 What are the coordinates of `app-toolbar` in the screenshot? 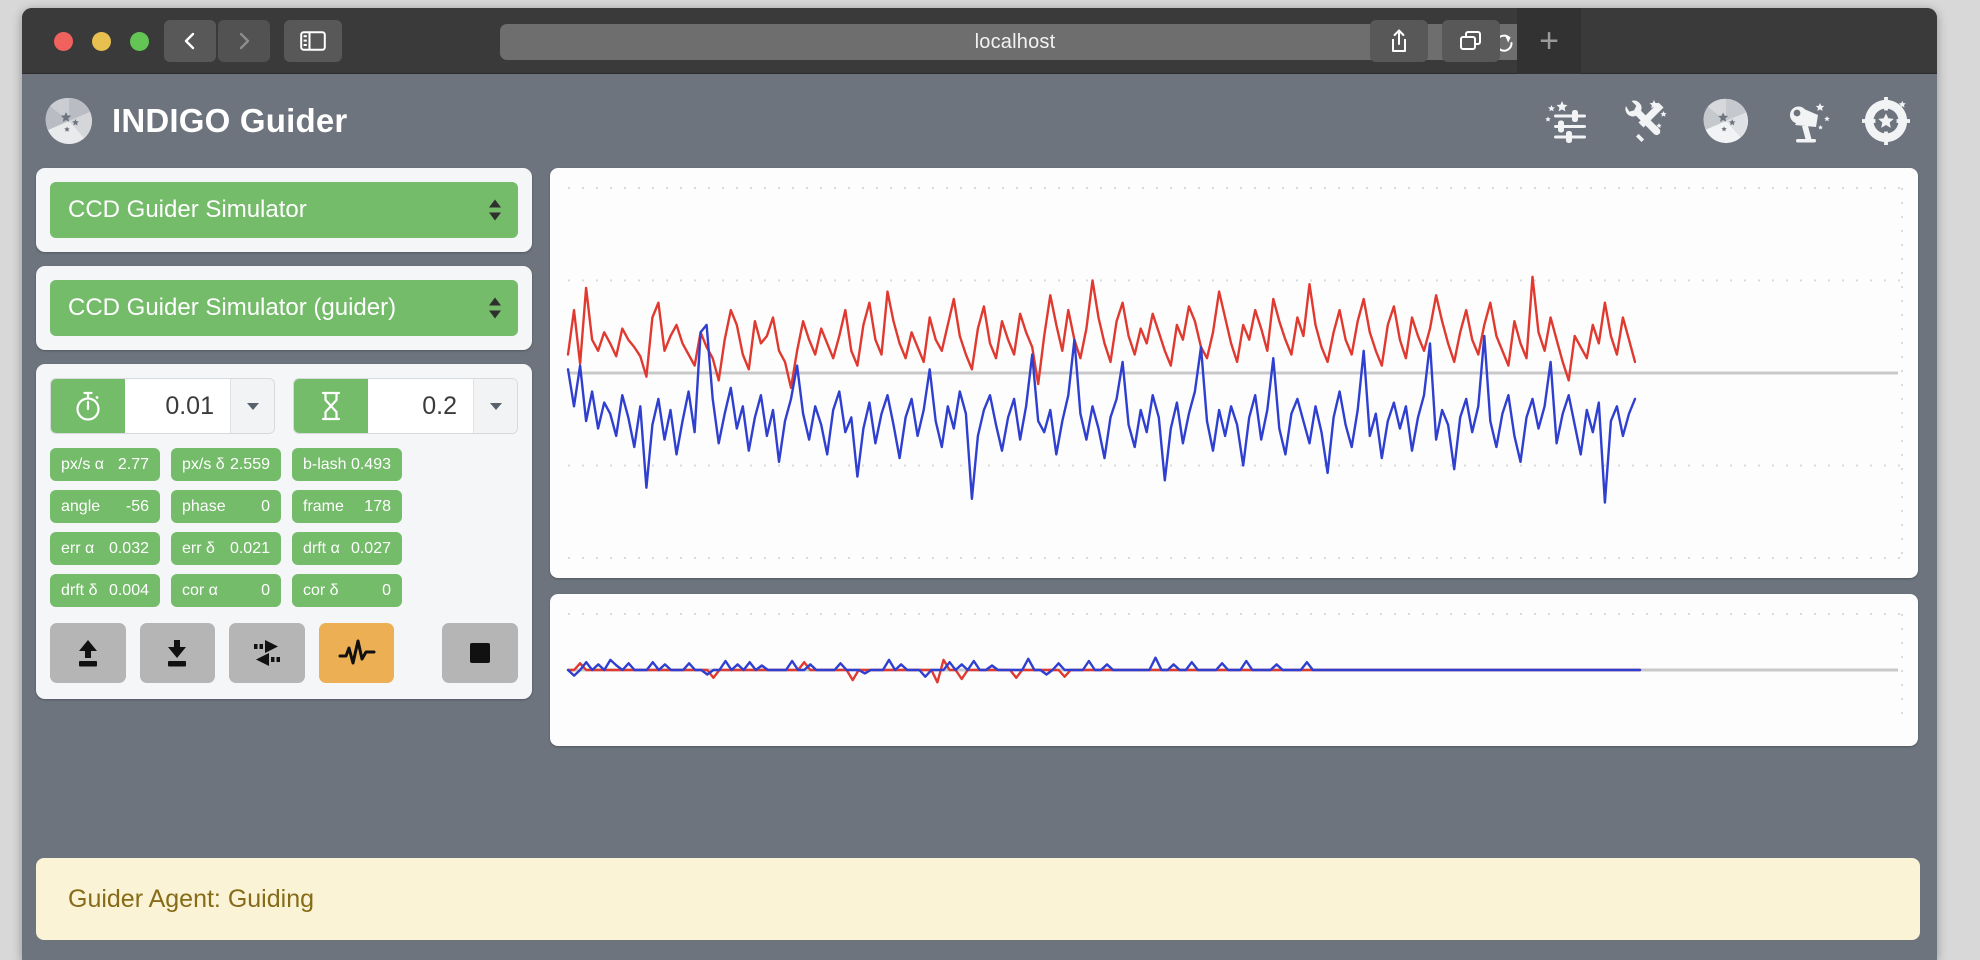 It's located at (1726, 121).